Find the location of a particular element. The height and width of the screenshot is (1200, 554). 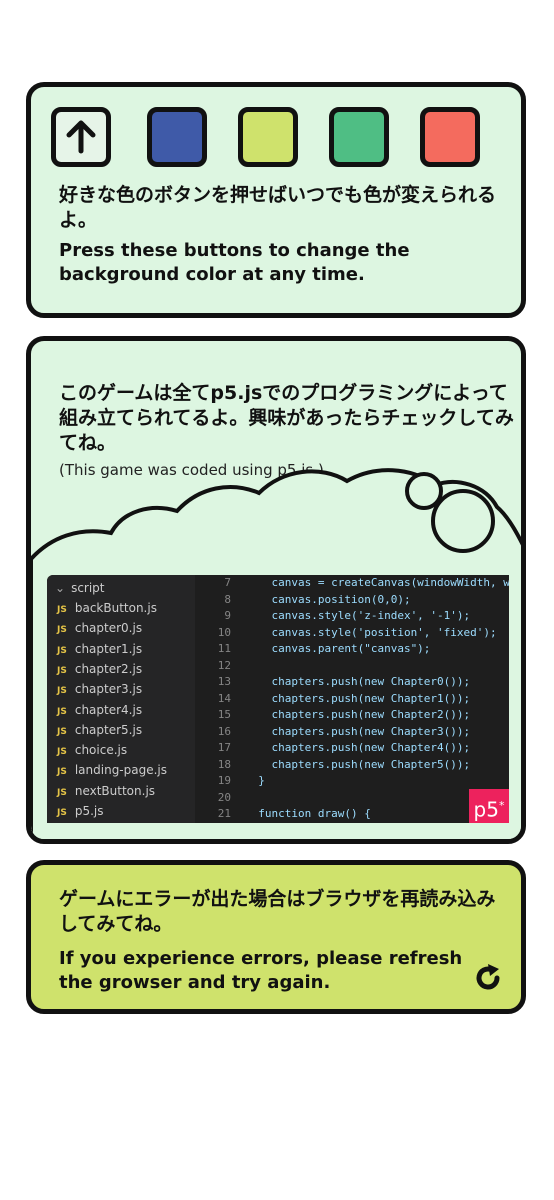

explorer-file: JS nextButton.js is located at coordinates (106, 791).